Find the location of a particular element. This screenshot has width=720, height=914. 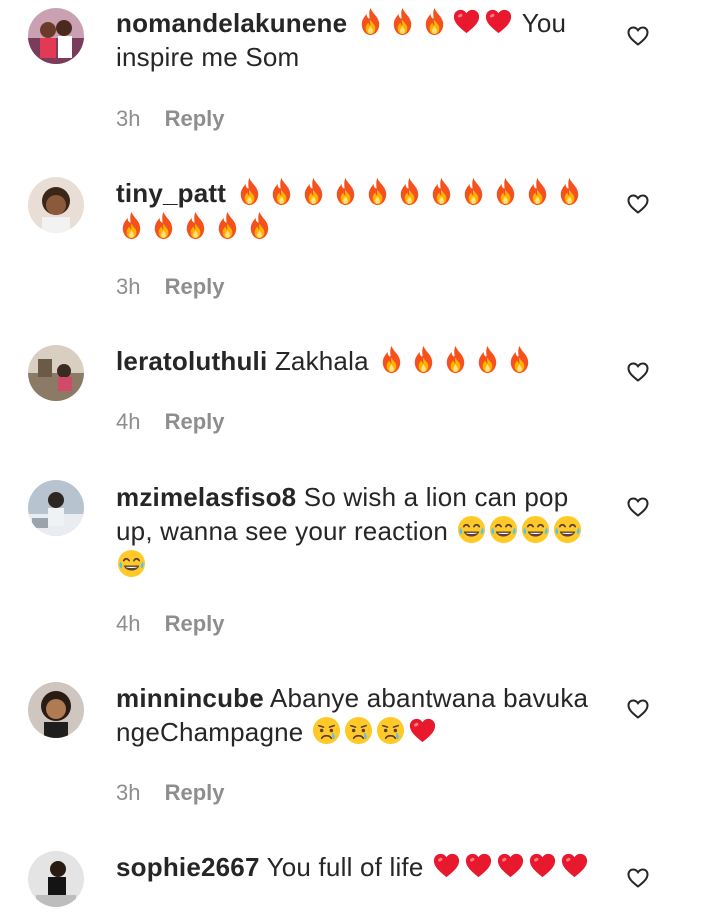

comment-body: sophie2667 You full of life is located at coordinates (356, 867).